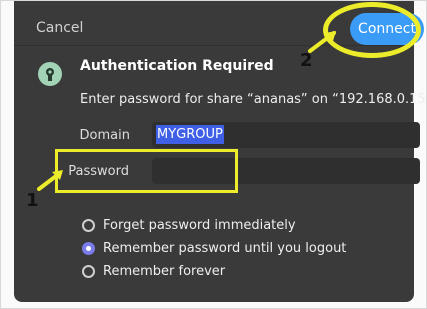 Image resolution: width=427 pixels, height=309 pixels. Describe the element at coordinates (59, 28) in the screenshot. I see `cancel-button: Cancel` at that location.